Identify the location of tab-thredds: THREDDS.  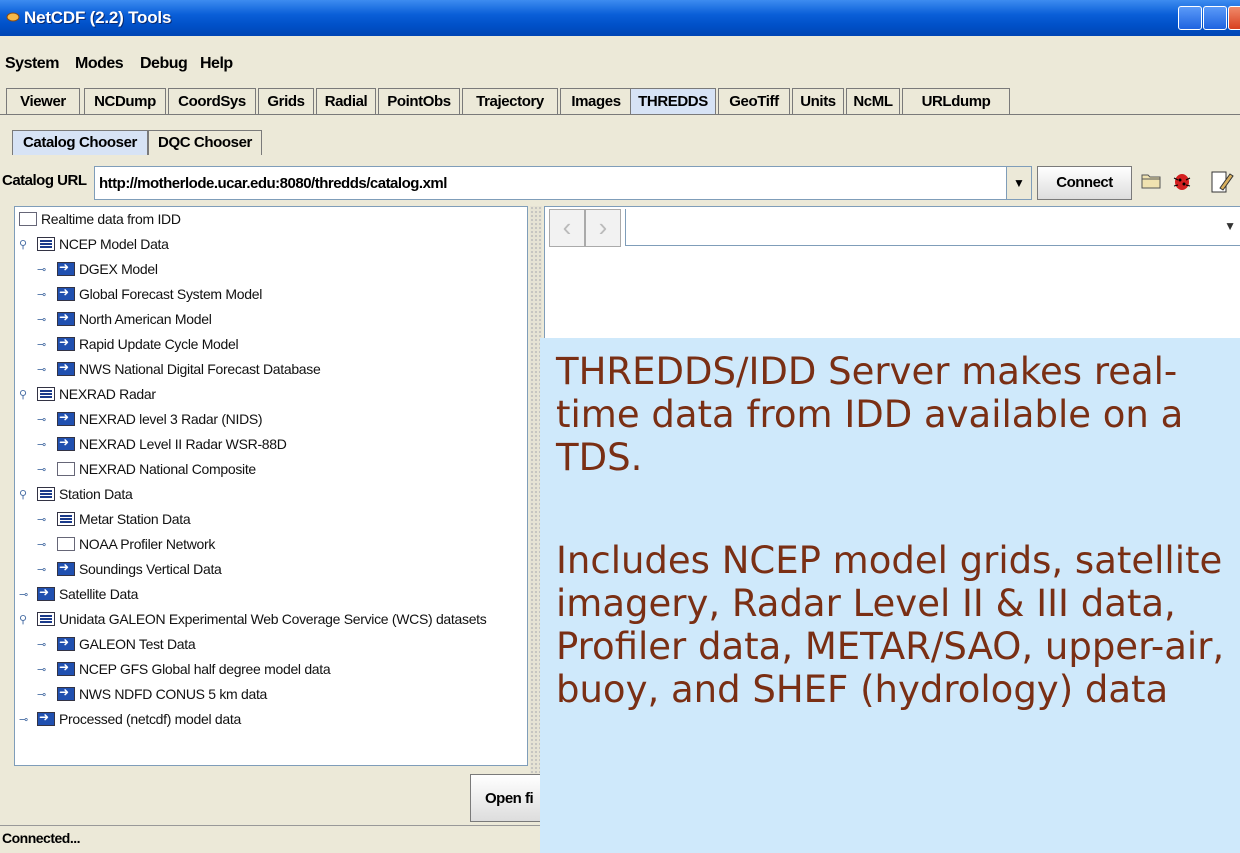
(673, 101).